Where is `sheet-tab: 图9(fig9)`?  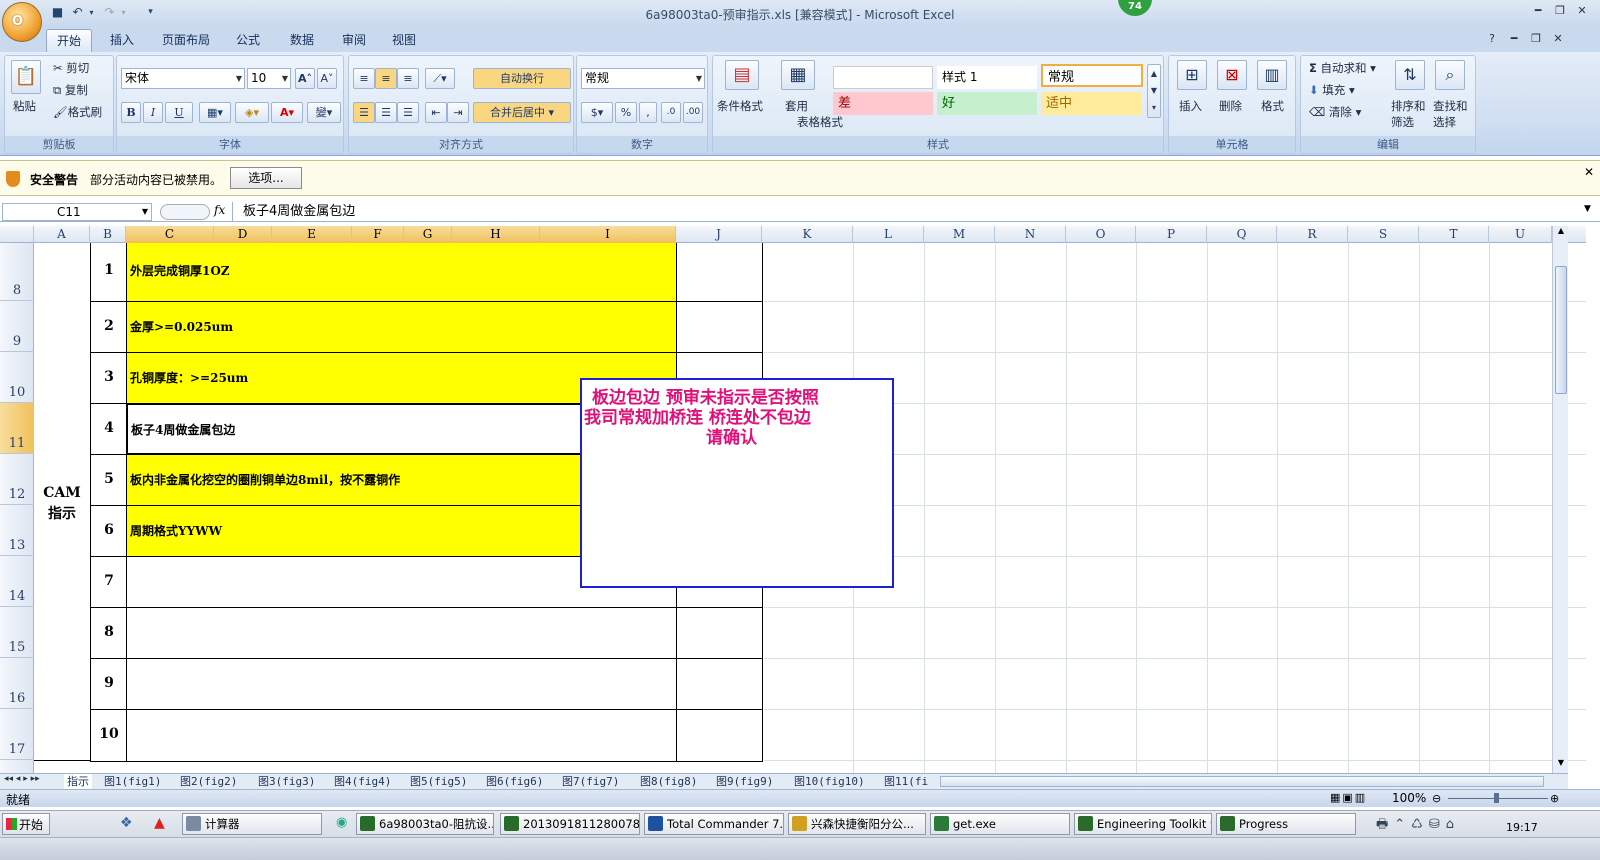 sheet-tab: 图9(fig9) is located at coordinates (744, 781).